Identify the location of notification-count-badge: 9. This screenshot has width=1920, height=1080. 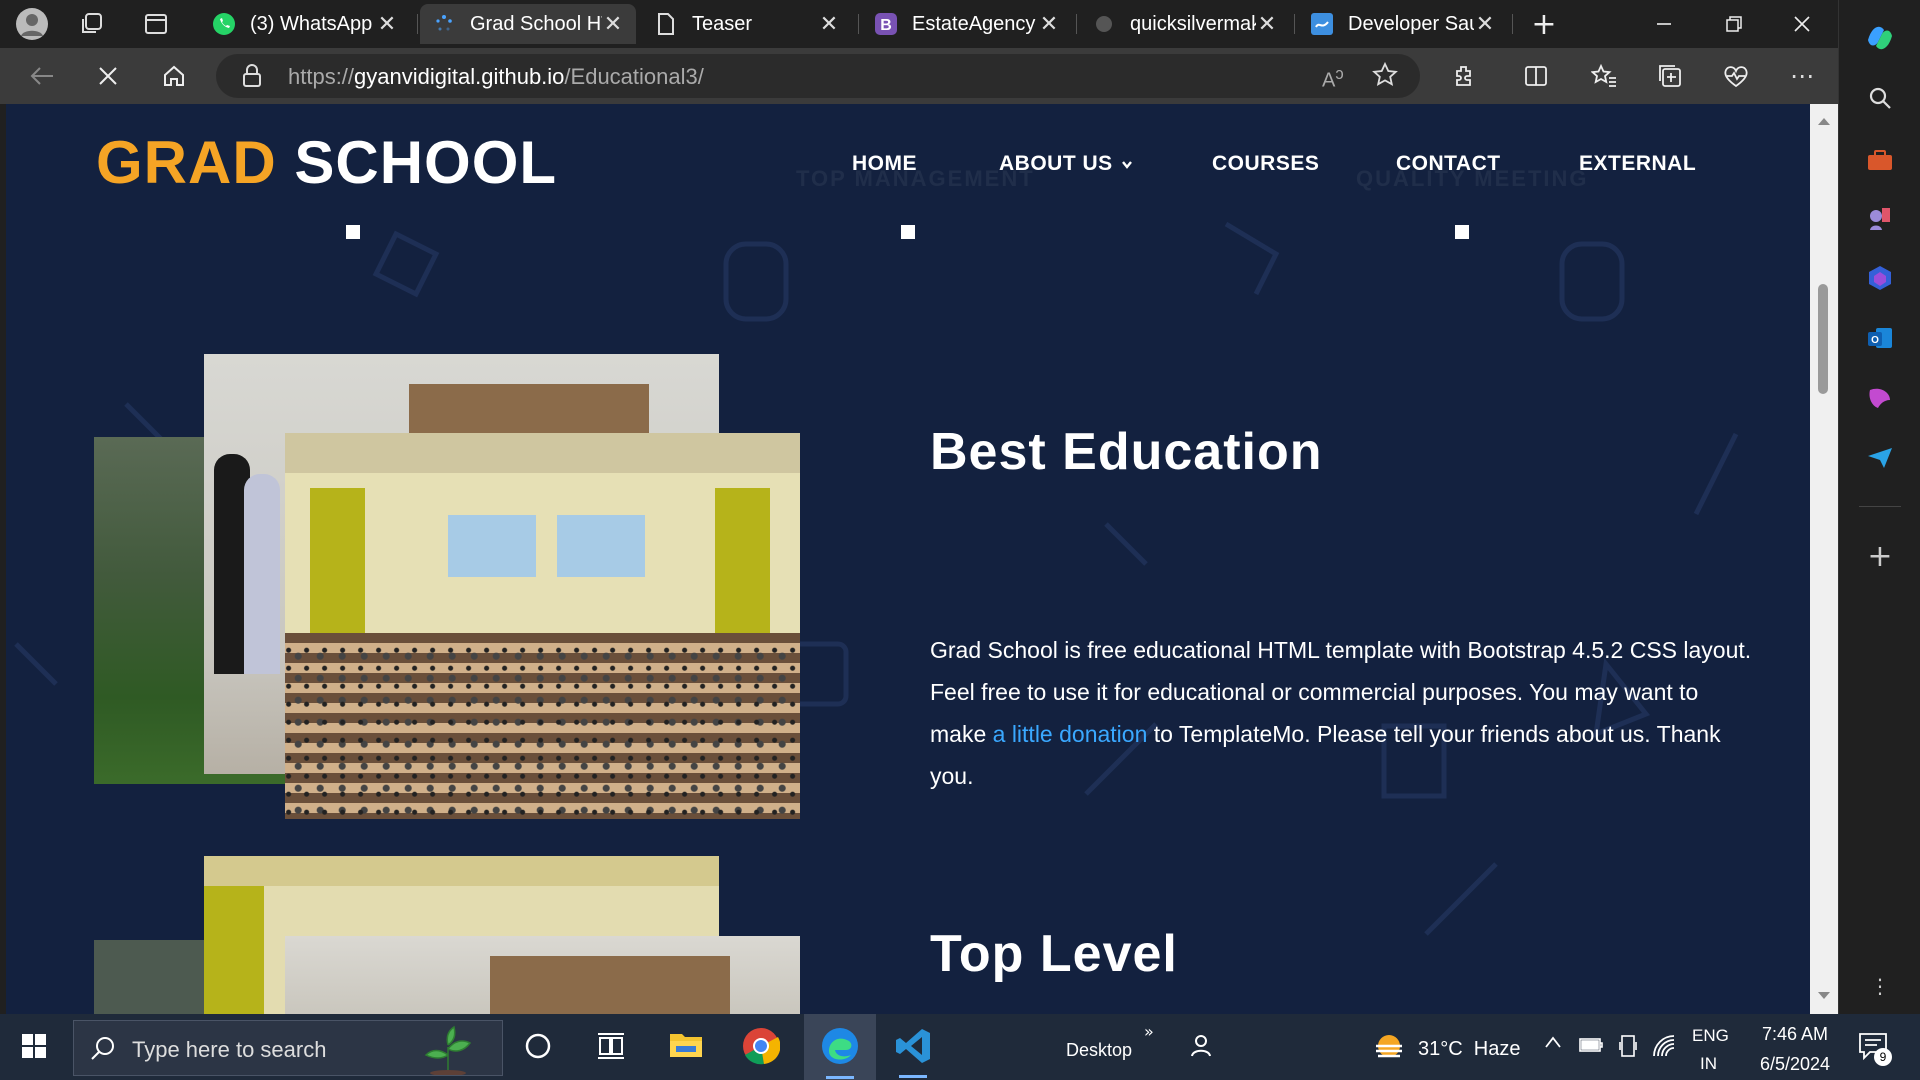
(1883, 1057).